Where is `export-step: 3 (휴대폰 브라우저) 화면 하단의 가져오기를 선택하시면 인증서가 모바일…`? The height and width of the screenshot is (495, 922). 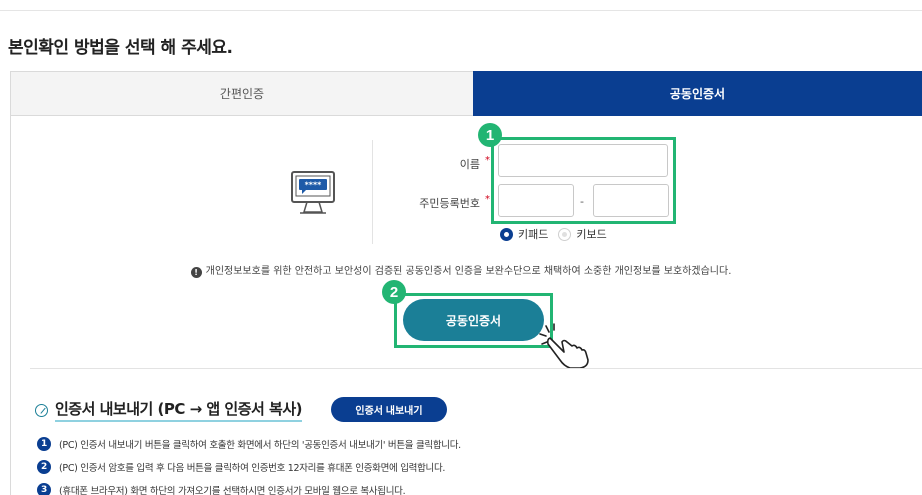 export-step: 3 (휴대폰 브라우저) 화면 하단의 가져오기를 선택하시면 인증서가 모바일… is located at coordinates (249, 486).